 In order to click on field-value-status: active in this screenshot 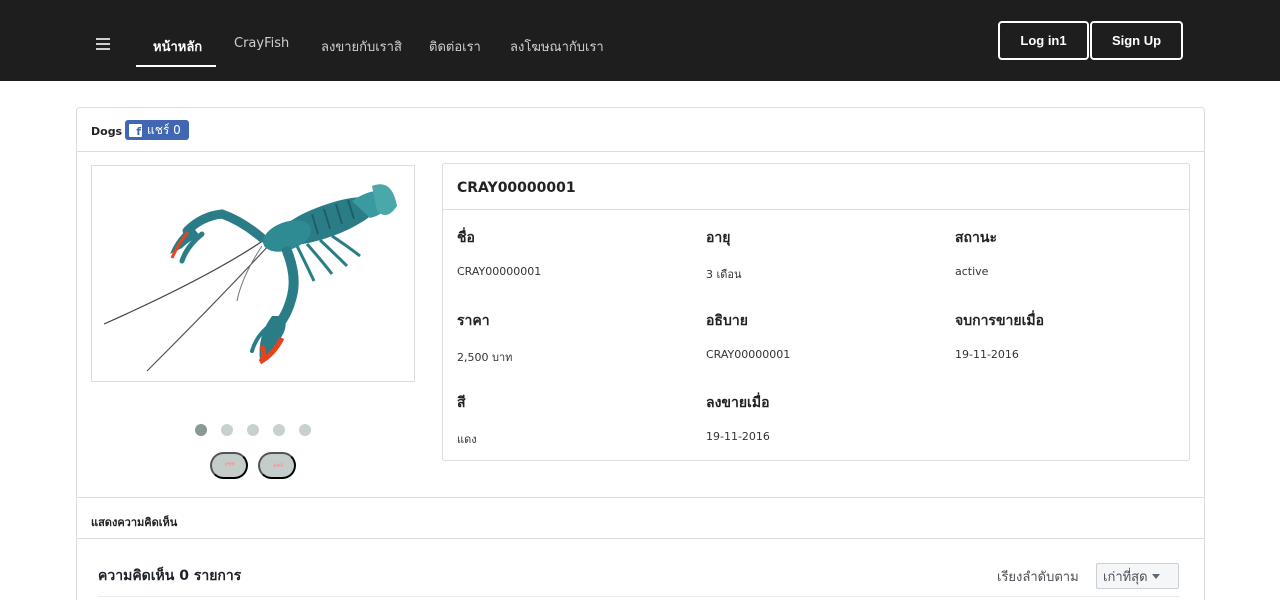, I will do `click(972, 271)`.